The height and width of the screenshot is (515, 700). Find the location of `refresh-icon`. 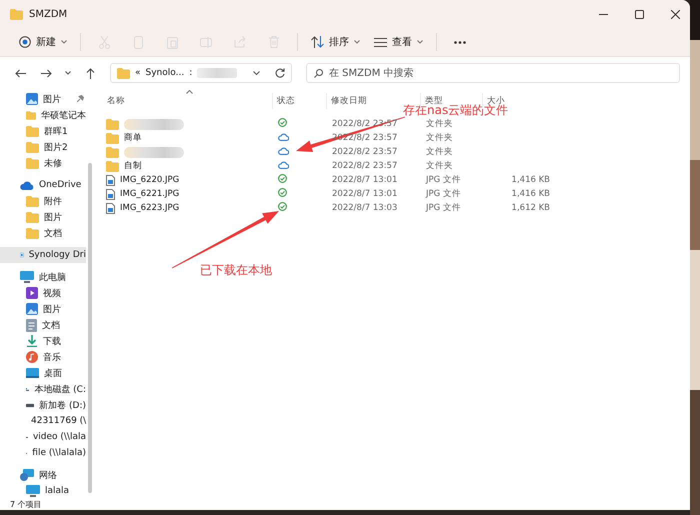

refresh-icon is located at coordinates (280, 73).